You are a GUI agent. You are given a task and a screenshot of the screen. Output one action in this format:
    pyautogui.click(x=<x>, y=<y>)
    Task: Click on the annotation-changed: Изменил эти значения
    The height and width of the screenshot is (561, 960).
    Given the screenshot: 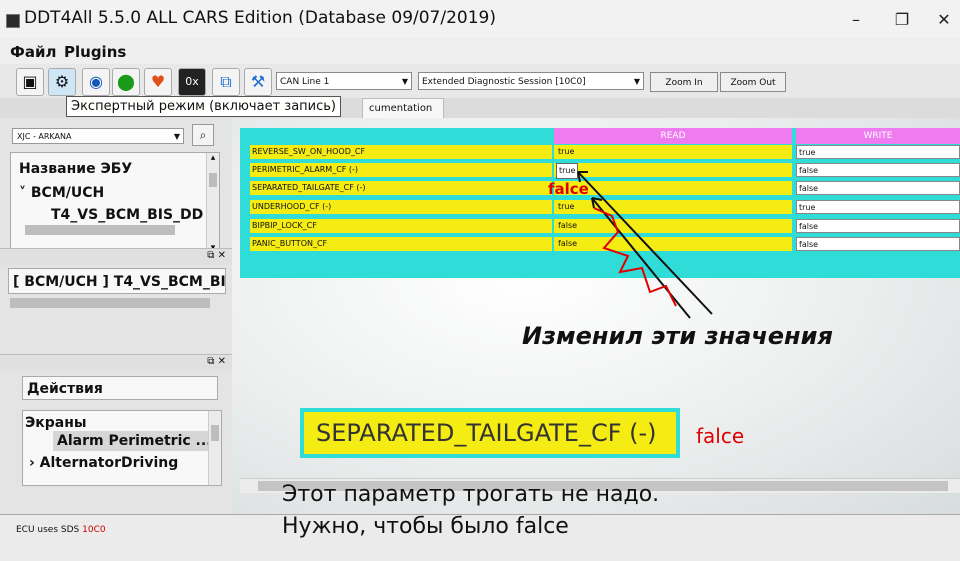 What is the action you would take?
    pyautogui.click(x=677, y=336)
    